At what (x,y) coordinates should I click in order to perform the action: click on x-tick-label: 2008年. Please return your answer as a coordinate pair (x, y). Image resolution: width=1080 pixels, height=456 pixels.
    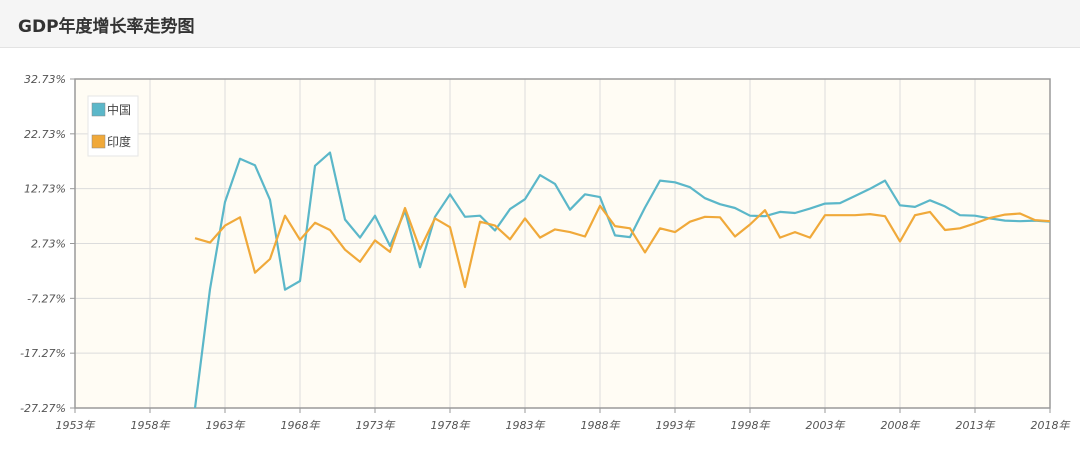
    Looking at the image, I should click on (901, 425).